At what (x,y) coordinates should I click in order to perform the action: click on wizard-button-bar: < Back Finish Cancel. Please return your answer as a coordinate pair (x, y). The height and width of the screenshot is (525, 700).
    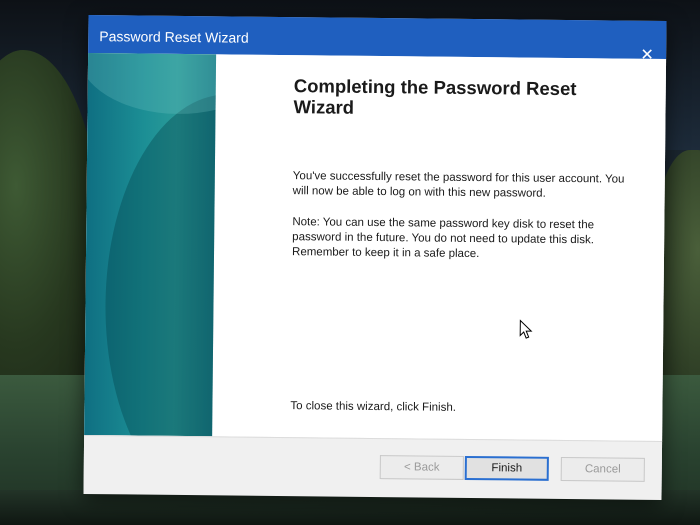
    Looking at the image, I should click on (373, 467).